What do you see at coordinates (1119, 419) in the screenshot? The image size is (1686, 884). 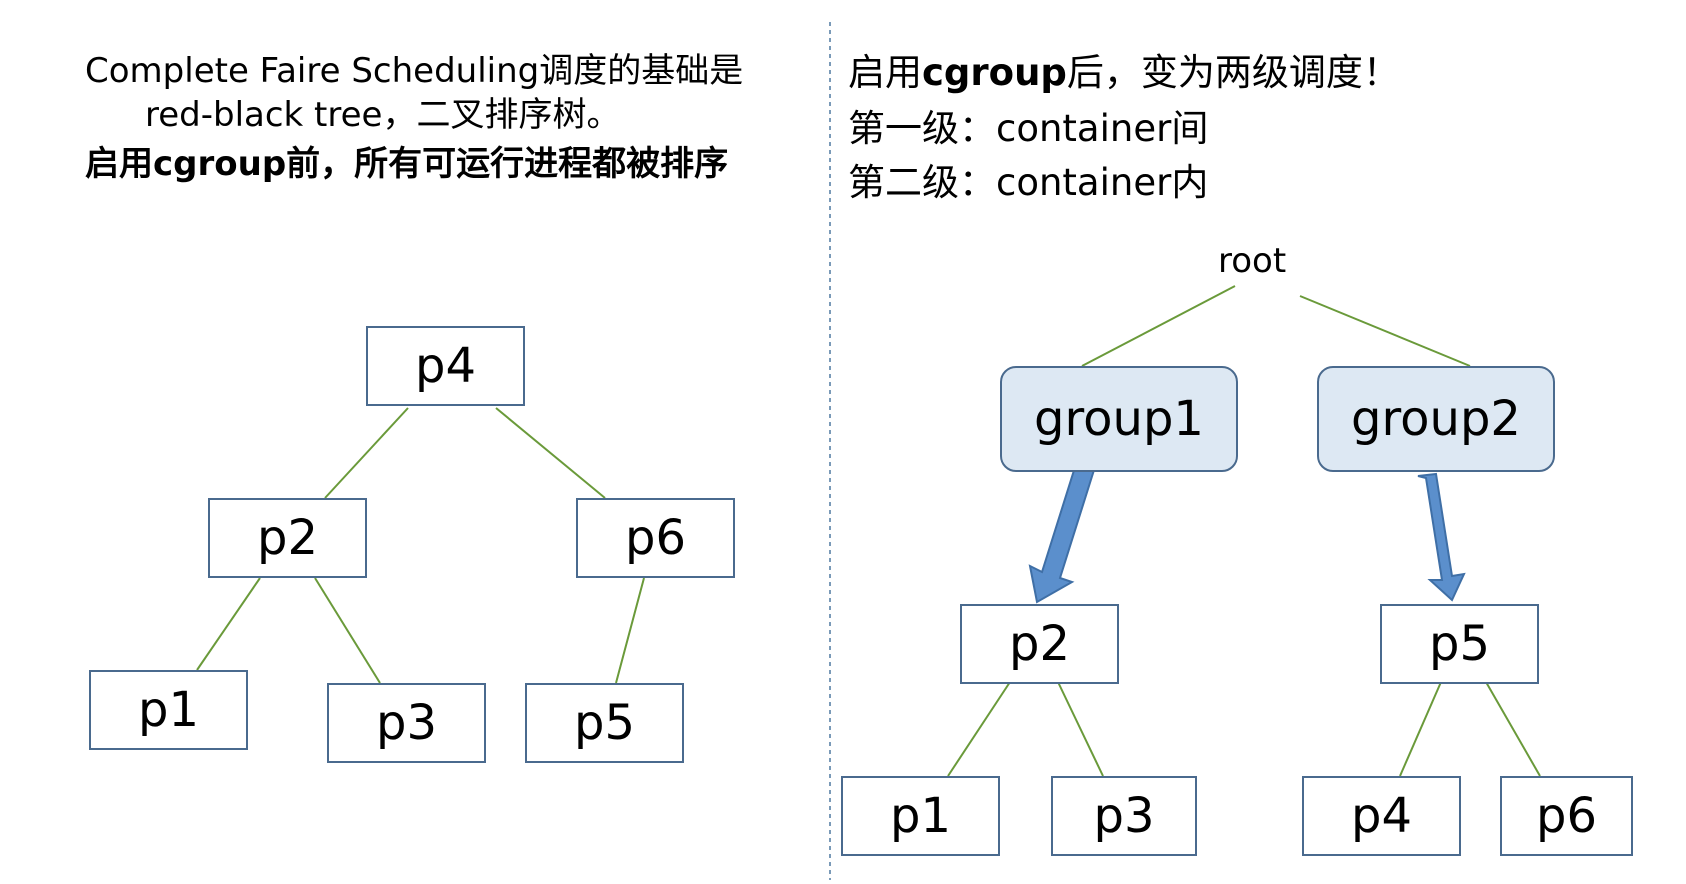 I see `group1-node: group1` at bounding box center [1119, 419].